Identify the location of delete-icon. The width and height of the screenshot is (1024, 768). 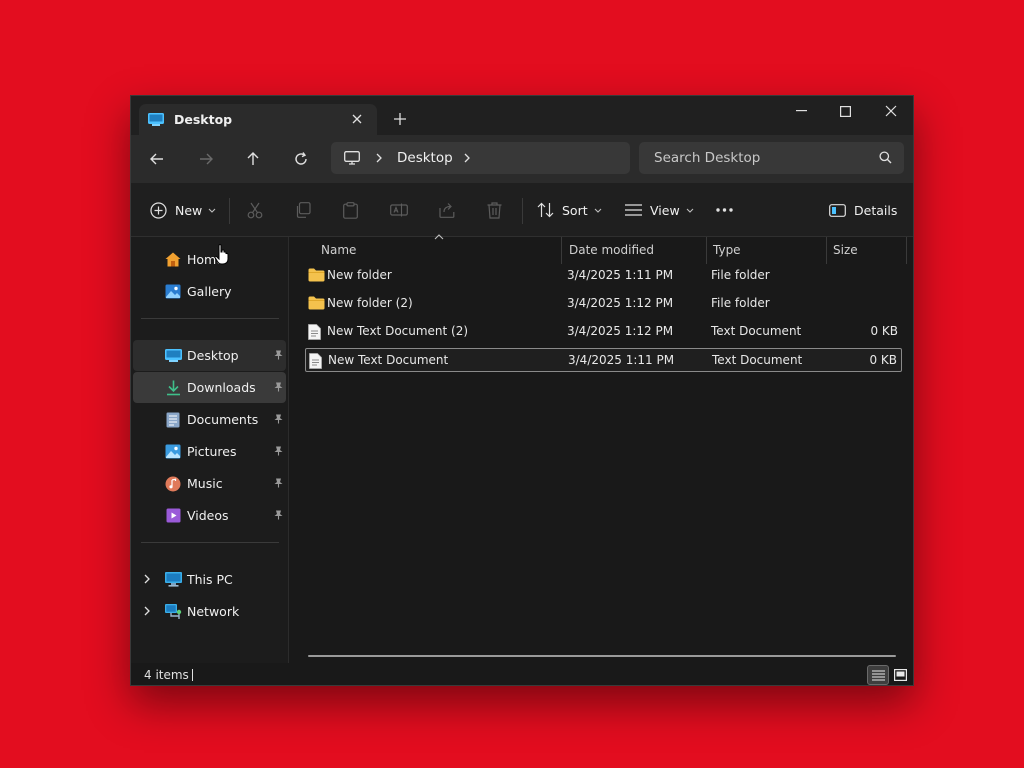
(494, 210).